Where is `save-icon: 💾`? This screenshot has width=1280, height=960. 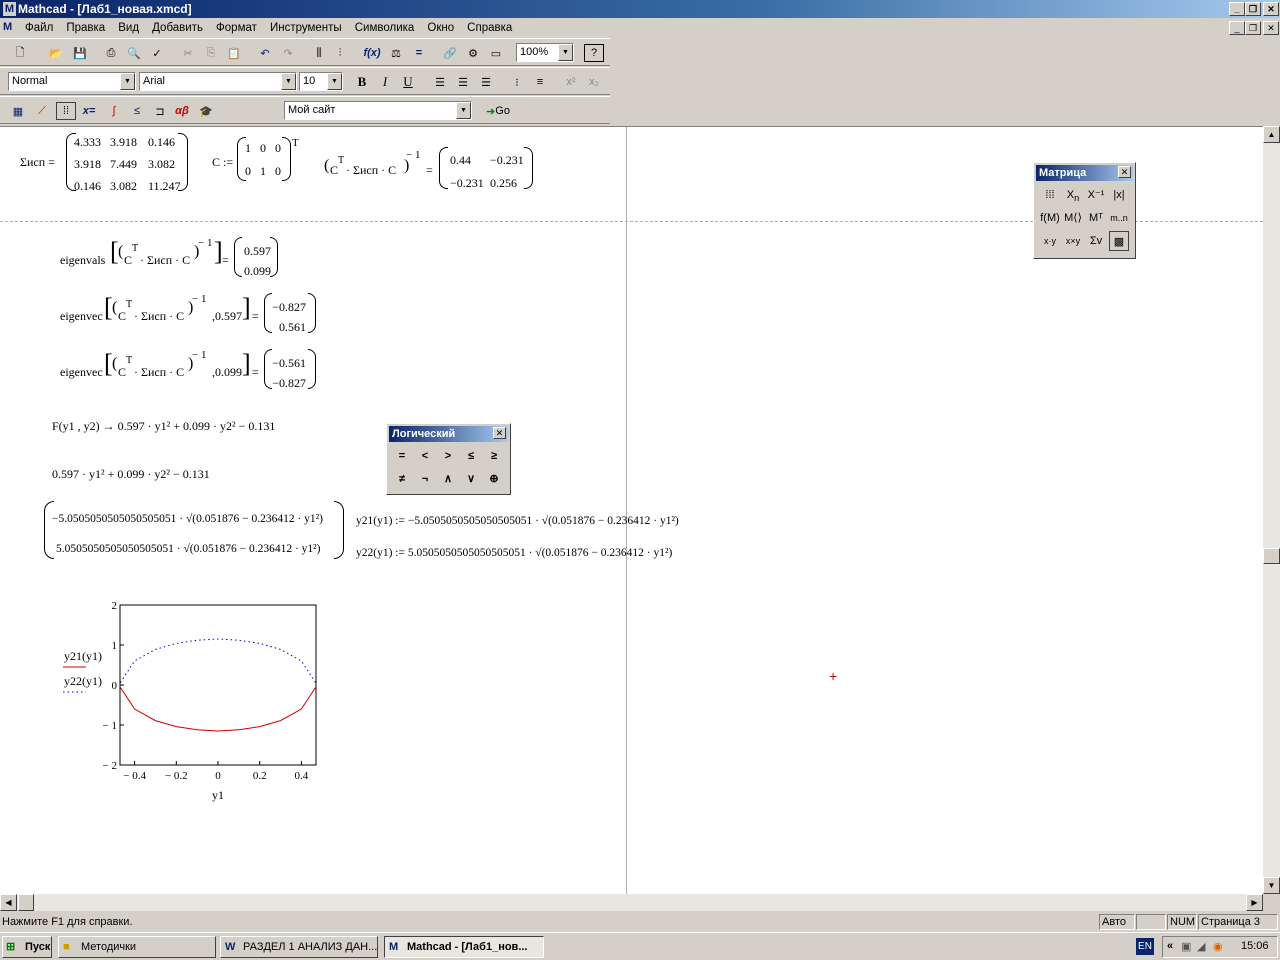 save-icon: 💾 is located at coordinates (80, 53).